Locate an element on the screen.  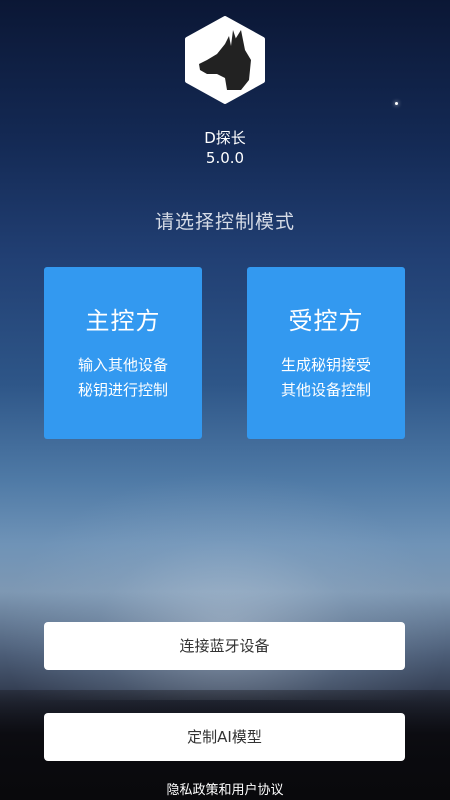
slave-mode-card: 受控方 生成秘钥接受 其他设备控制 is located at coordinates (326, 353).